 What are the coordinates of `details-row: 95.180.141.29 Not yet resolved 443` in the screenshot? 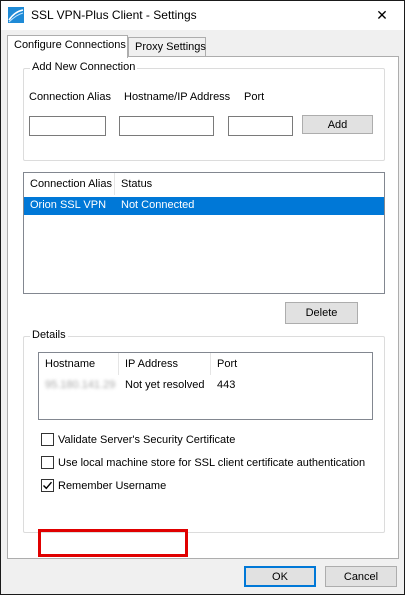 It's located at (205, 386).